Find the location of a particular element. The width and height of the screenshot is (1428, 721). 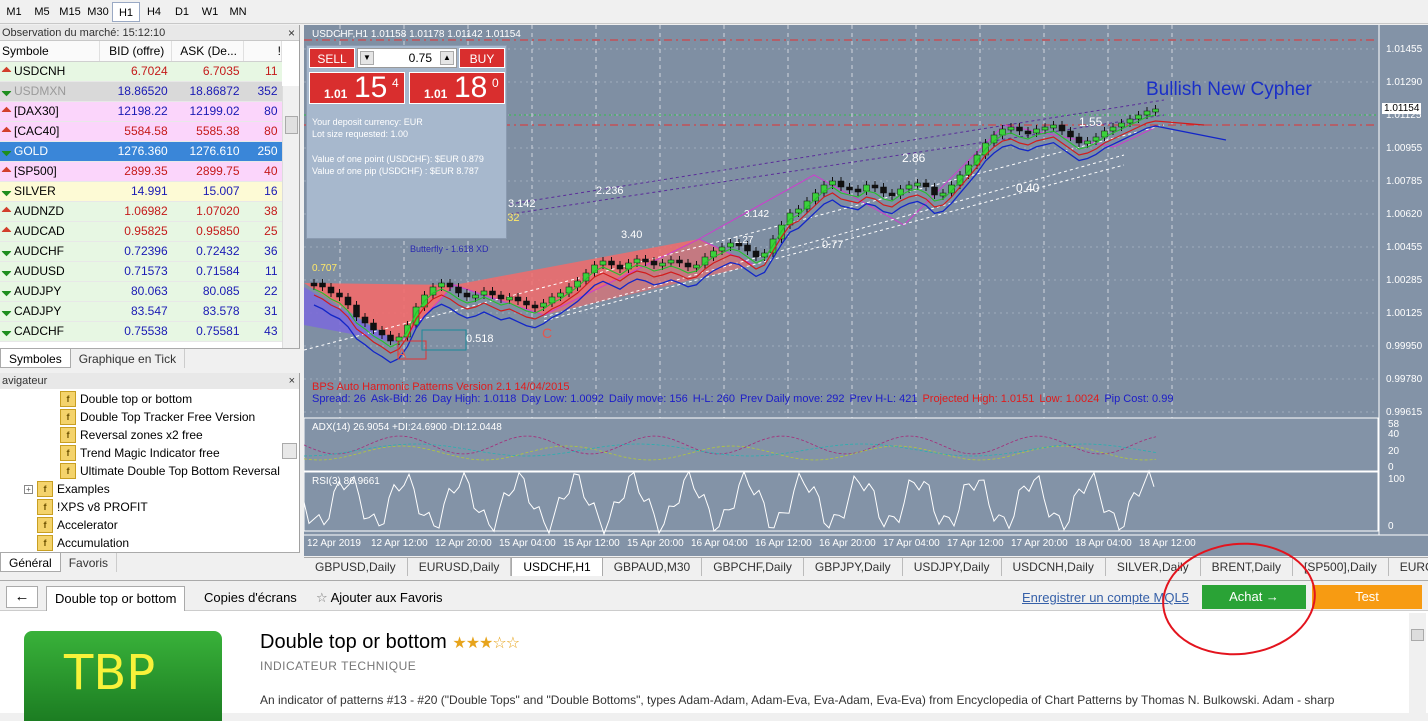

sell-button: SELL is located at coordinates (332, 58).